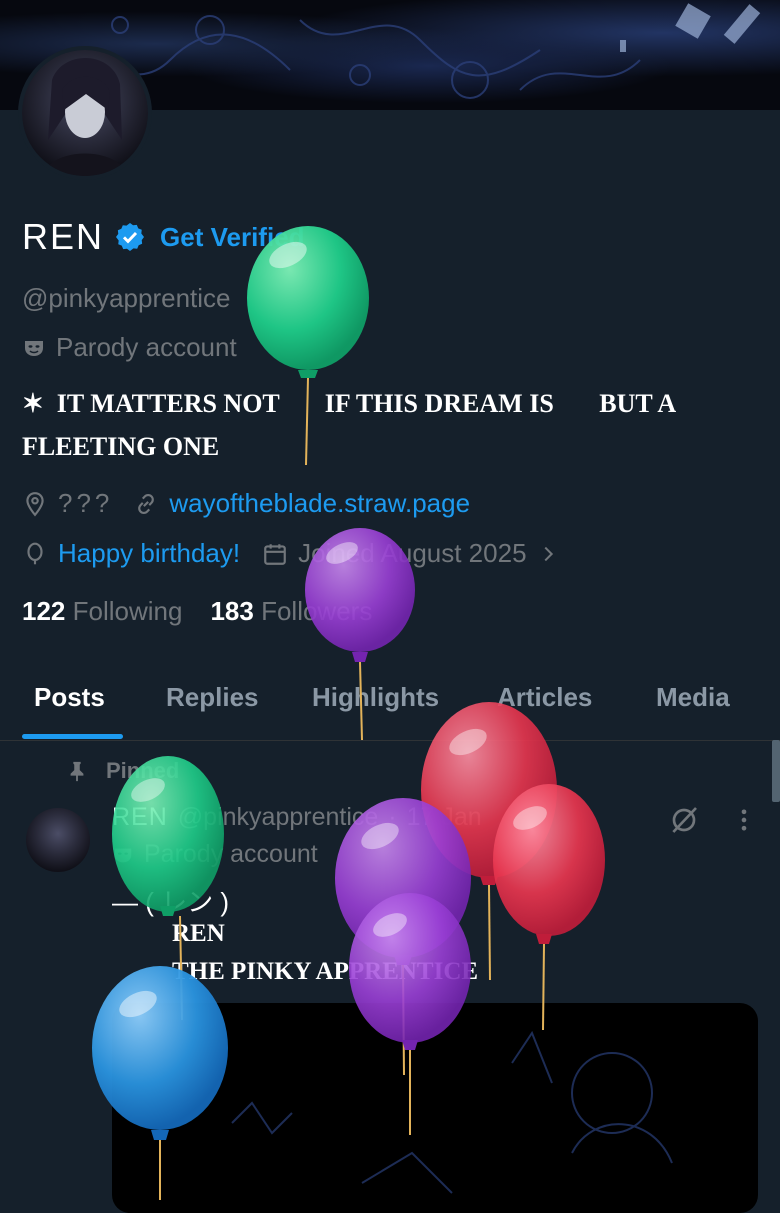  What do you see at coordinates (146, 347) in the screenshot?
I see `parody-text: Parody account` at bounding box center [146, 347].